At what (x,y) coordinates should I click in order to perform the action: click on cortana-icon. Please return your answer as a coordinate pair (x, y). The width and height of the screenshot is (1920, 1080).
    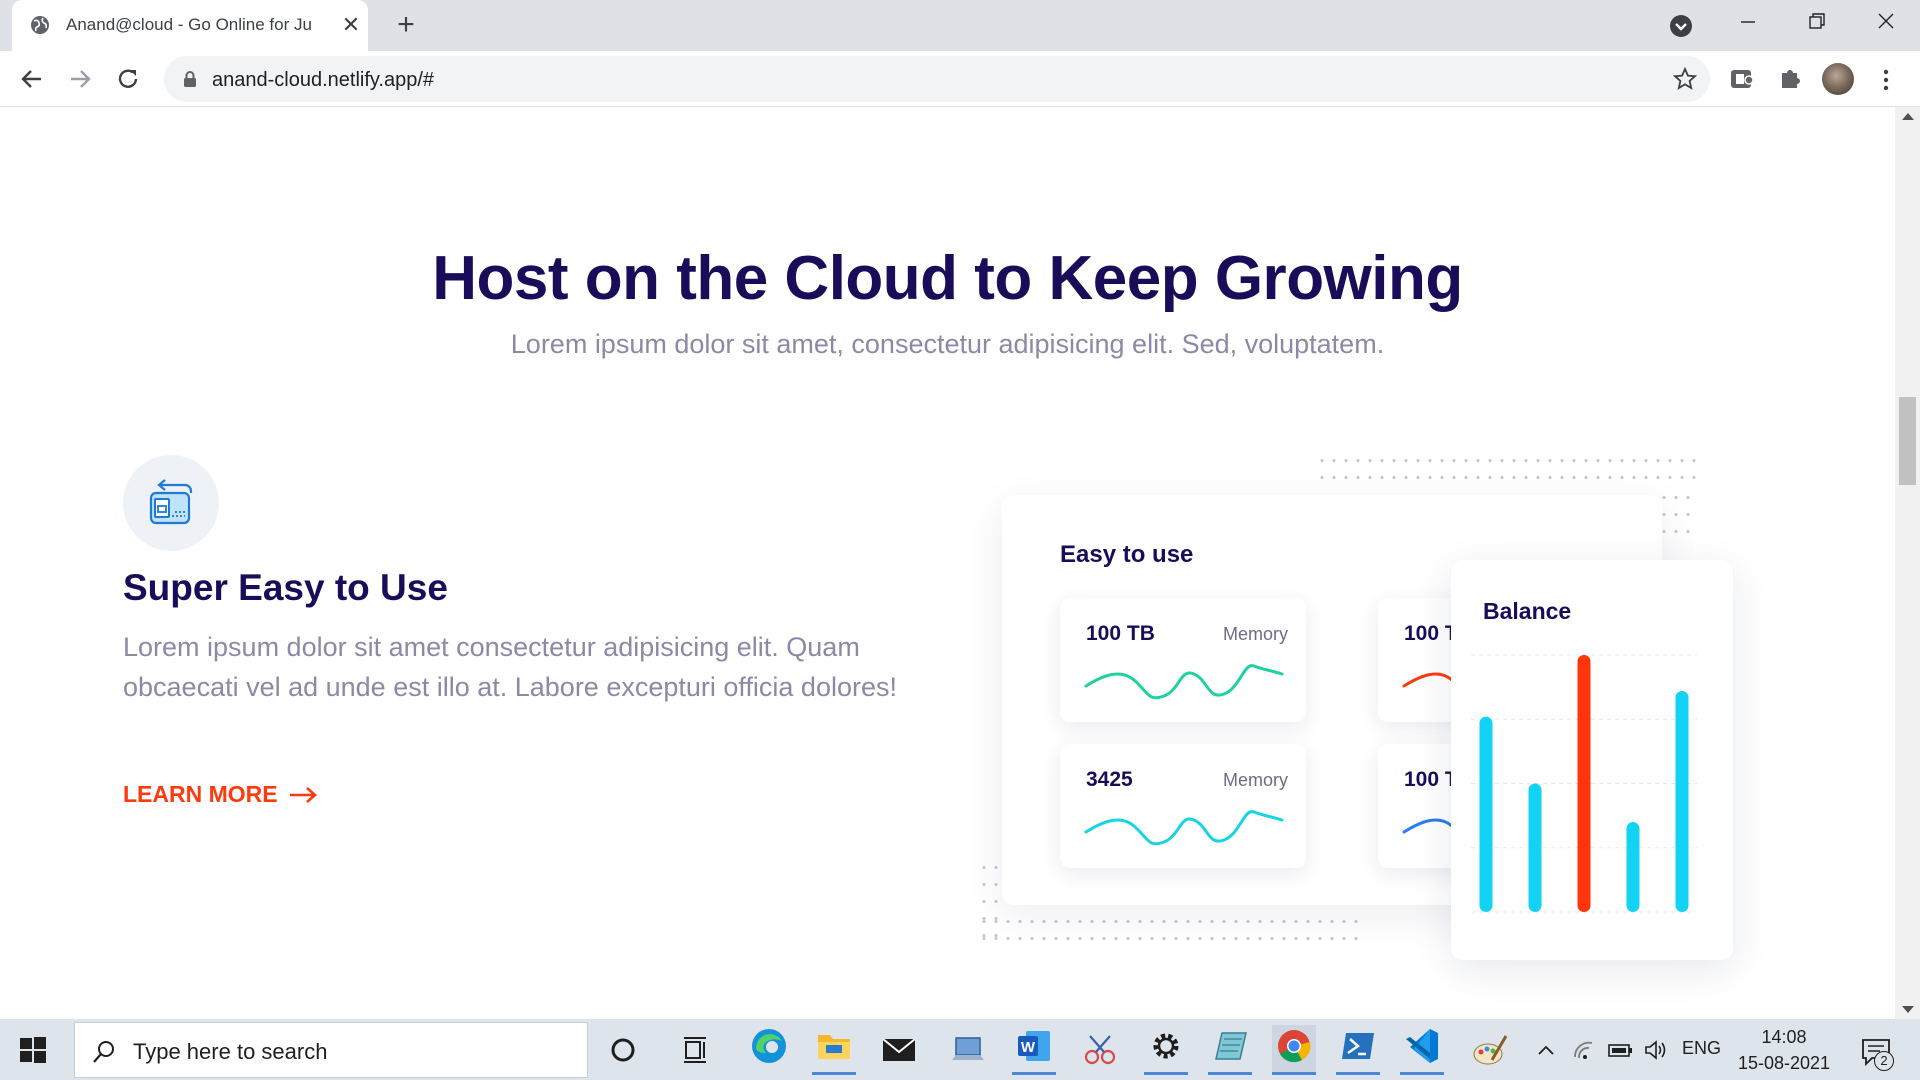
    Looking at the image, I should click on (623, 1050).